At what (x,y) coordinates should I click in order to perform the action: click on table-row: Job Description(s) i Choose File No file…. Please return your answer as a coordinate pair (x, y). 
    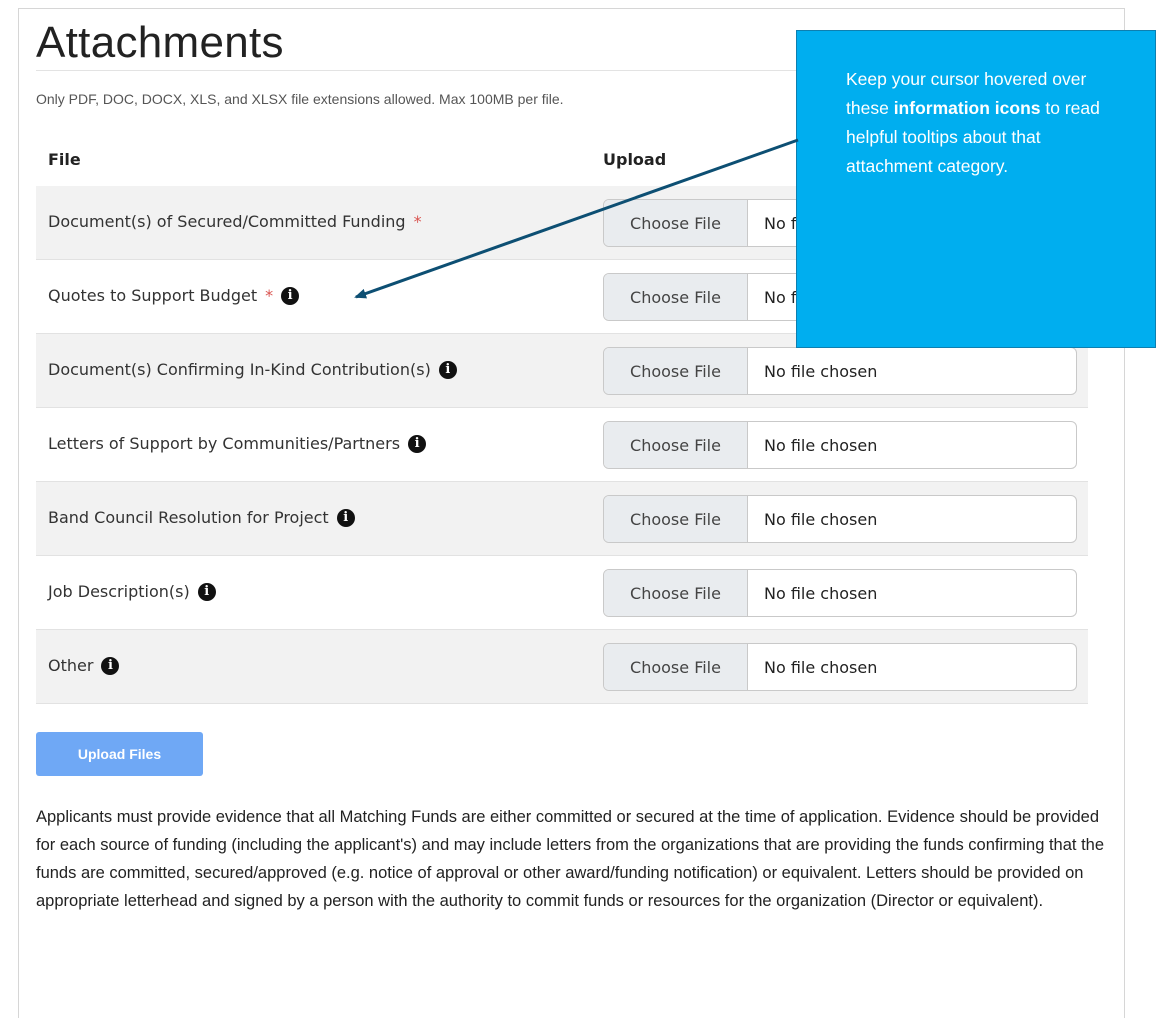
    Looking at the image, I should click on (562, 593).